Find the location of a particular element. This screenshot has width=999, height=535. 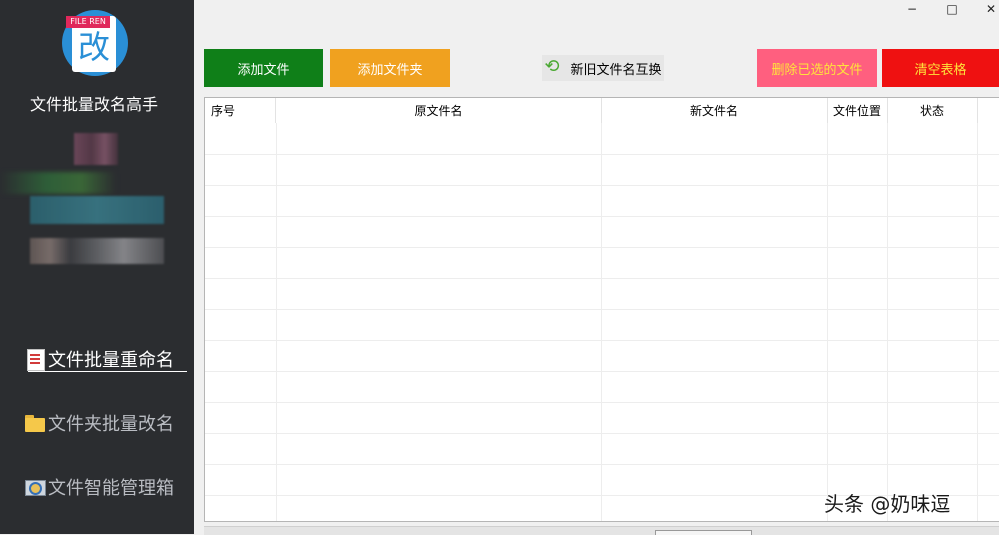

logo-glyph: 改 is located at coordinates (93, 47).